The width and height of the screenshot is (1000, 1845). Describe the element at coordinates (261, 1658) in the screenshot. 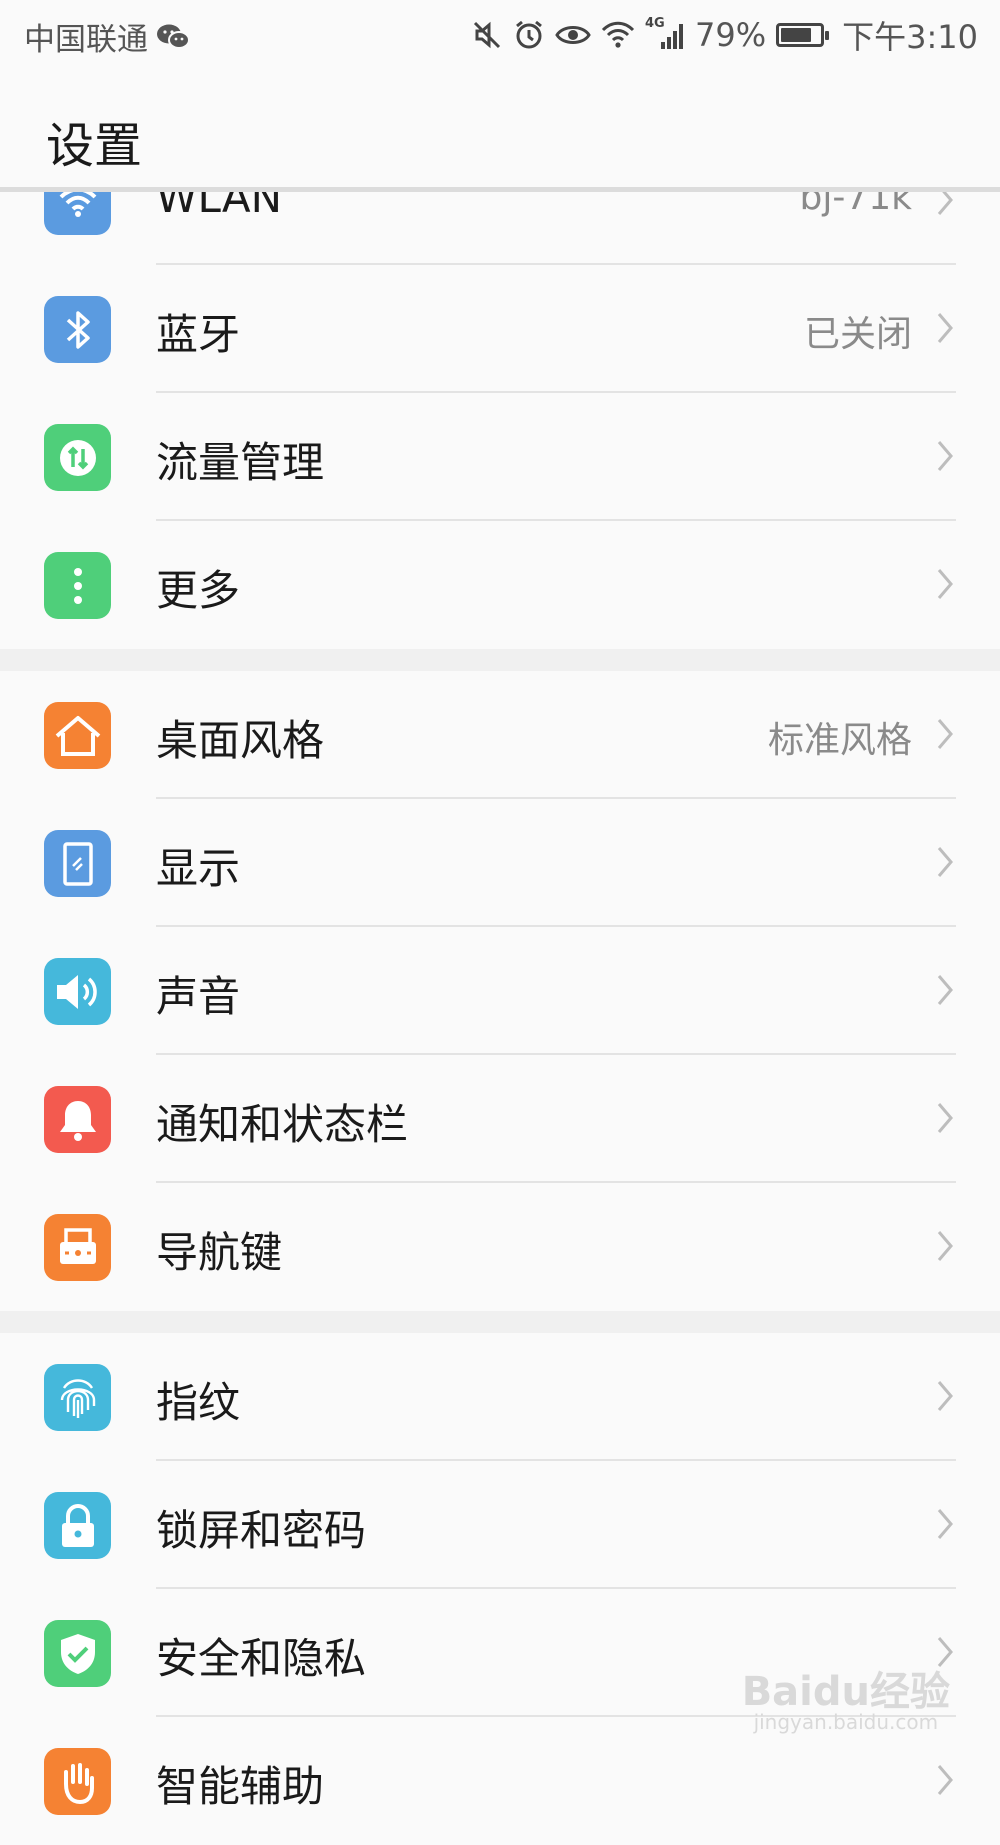

I see `settings-row-label: 安全和隐私` at that location.